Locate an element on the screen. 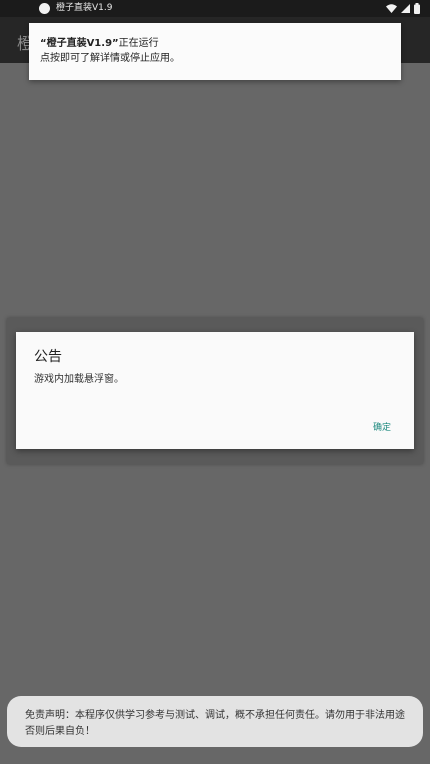 The image size is (430, 764). signal-icon is located at coordinates (405, 8).